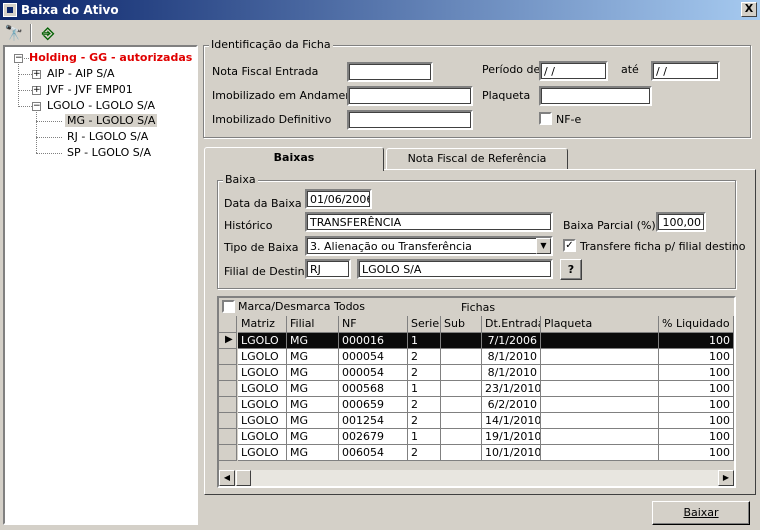 The image size is (760, 530). I want to click on grid-horizontal-scrollbar: ◀ ▶, so click(476, 478).